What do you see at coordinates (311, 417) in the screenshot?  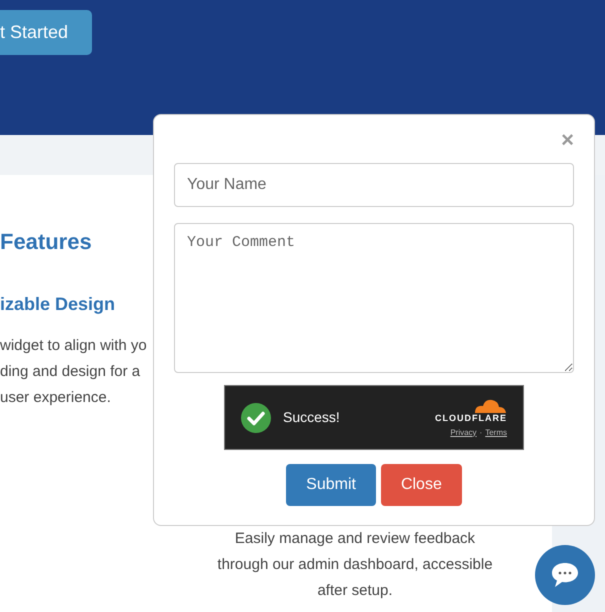 I see `captcha-status: Success!` at bounding box center [311, 417].